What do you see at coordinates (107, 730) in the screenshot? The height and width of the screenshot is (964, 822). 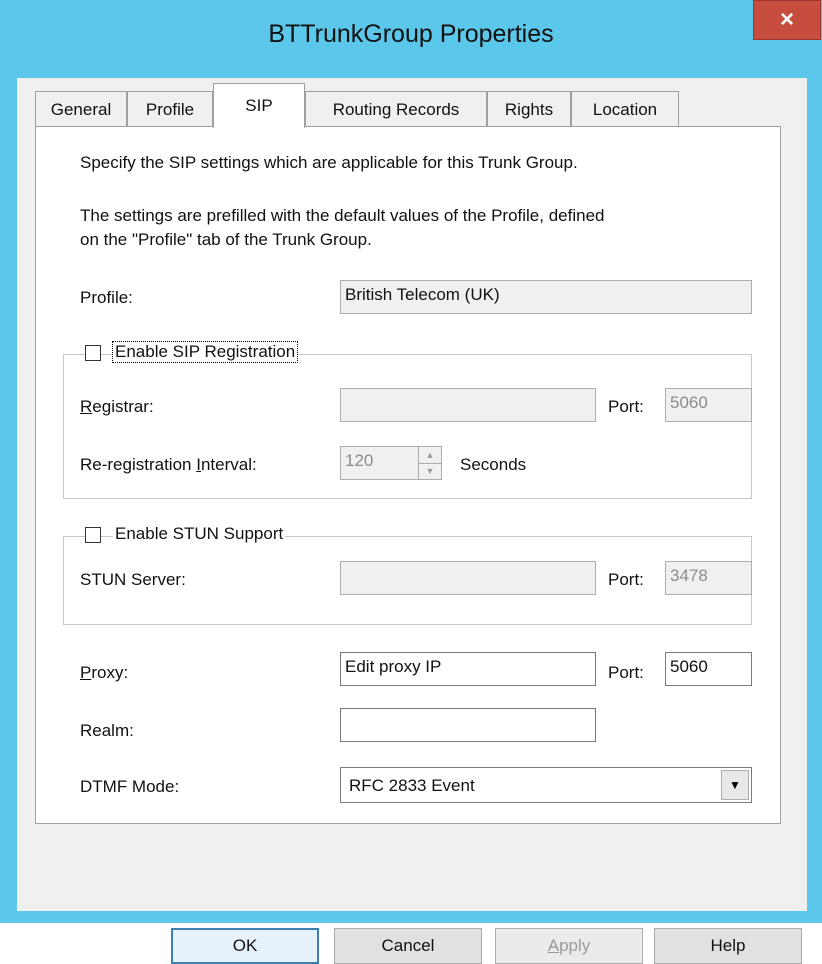 I see `realm-label: Realm:` at bounding box center [107, 730].